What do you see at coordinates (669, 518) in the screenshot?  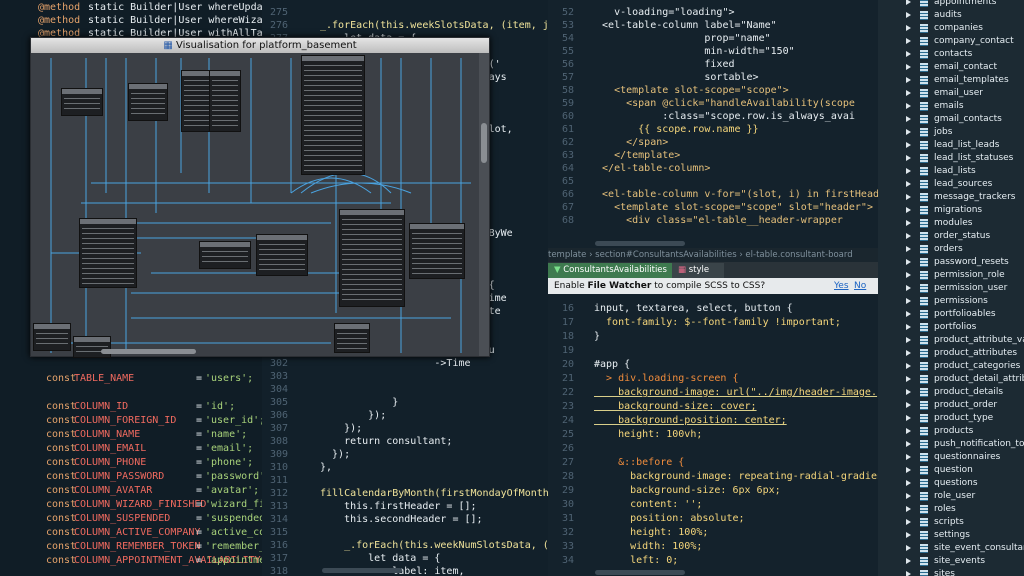 I see `code-text: position: absolute;` at bounding box center [669, 518].